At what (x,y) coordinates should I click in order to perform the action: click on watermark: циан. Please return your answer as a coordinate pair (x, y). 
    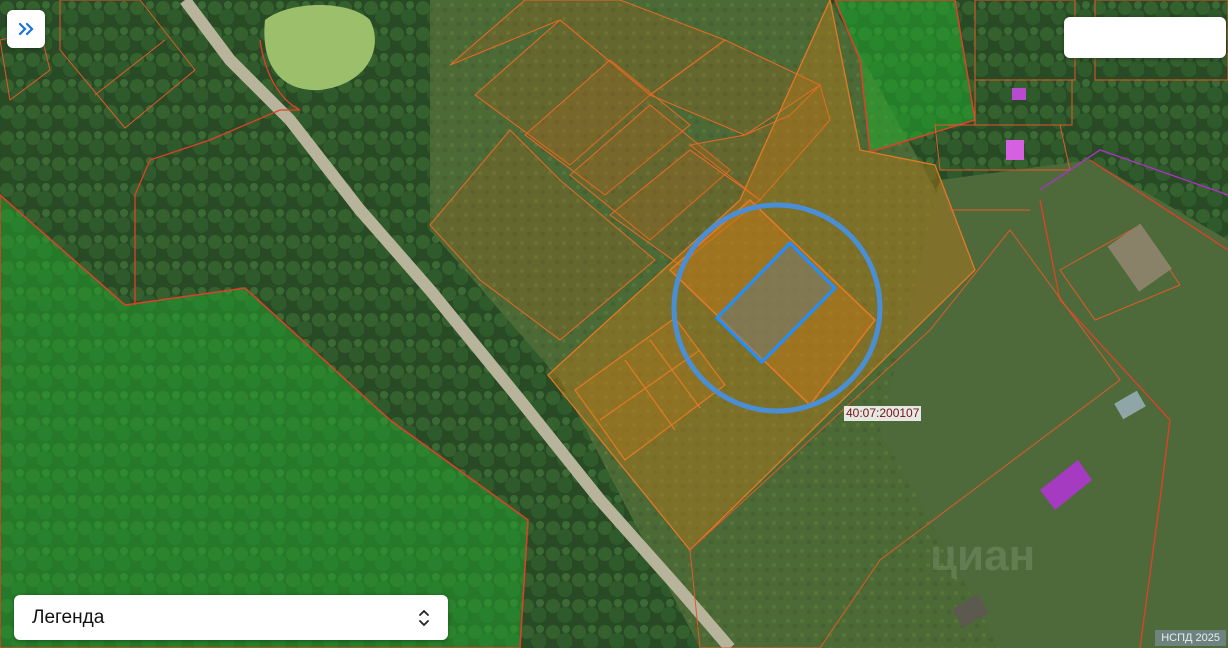
    Looking at the image, I should click on (982, 555).